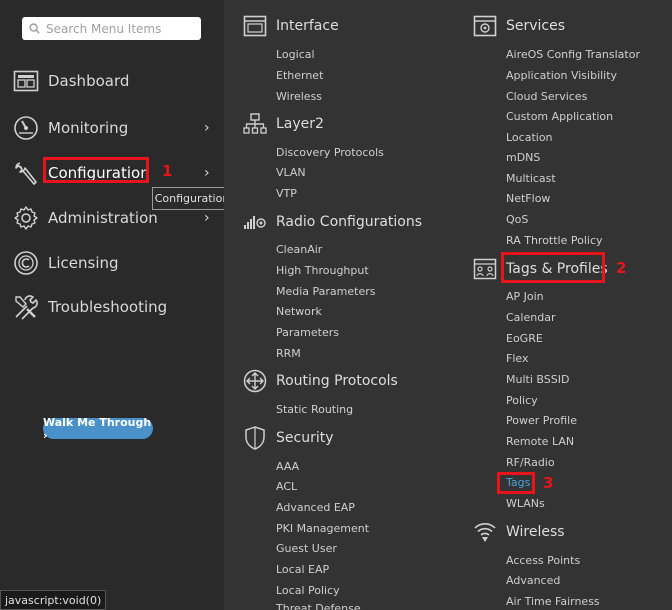 The image size is (672, 610). Describe the element at coordinates (53, 600) in the screenshot. I see `status-bar-url: javascript:void(0)` at that location.